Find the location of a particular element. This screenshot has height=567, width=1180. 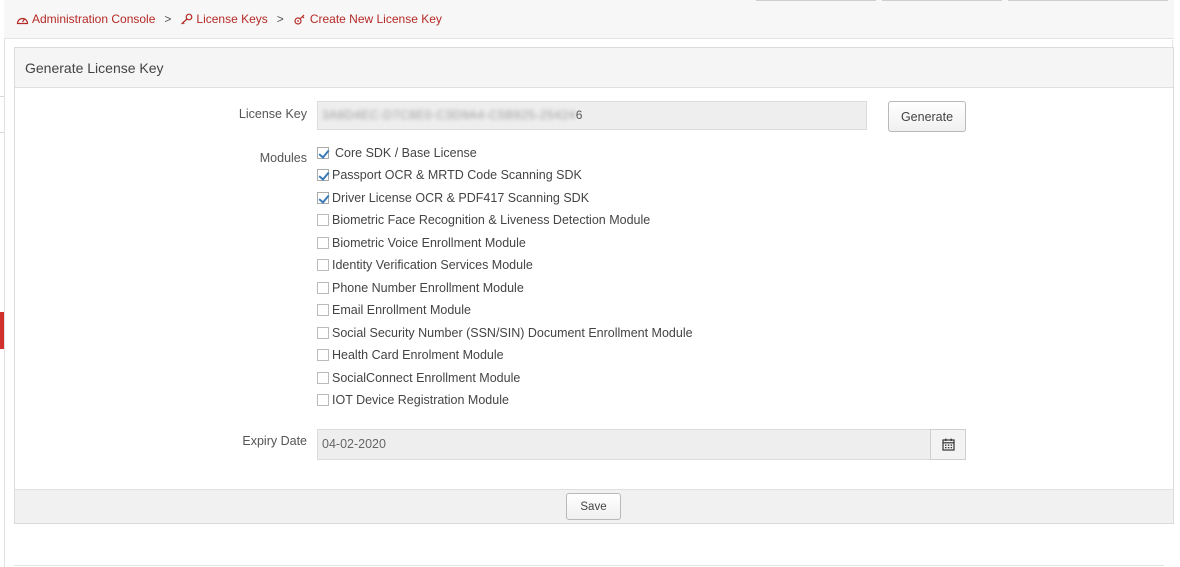

left-rail is located at coordinates (2, 283).